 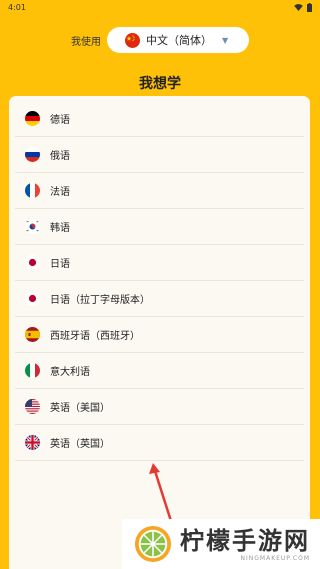 I want to click on status-time: 4:01, so click(x=17, y=7).